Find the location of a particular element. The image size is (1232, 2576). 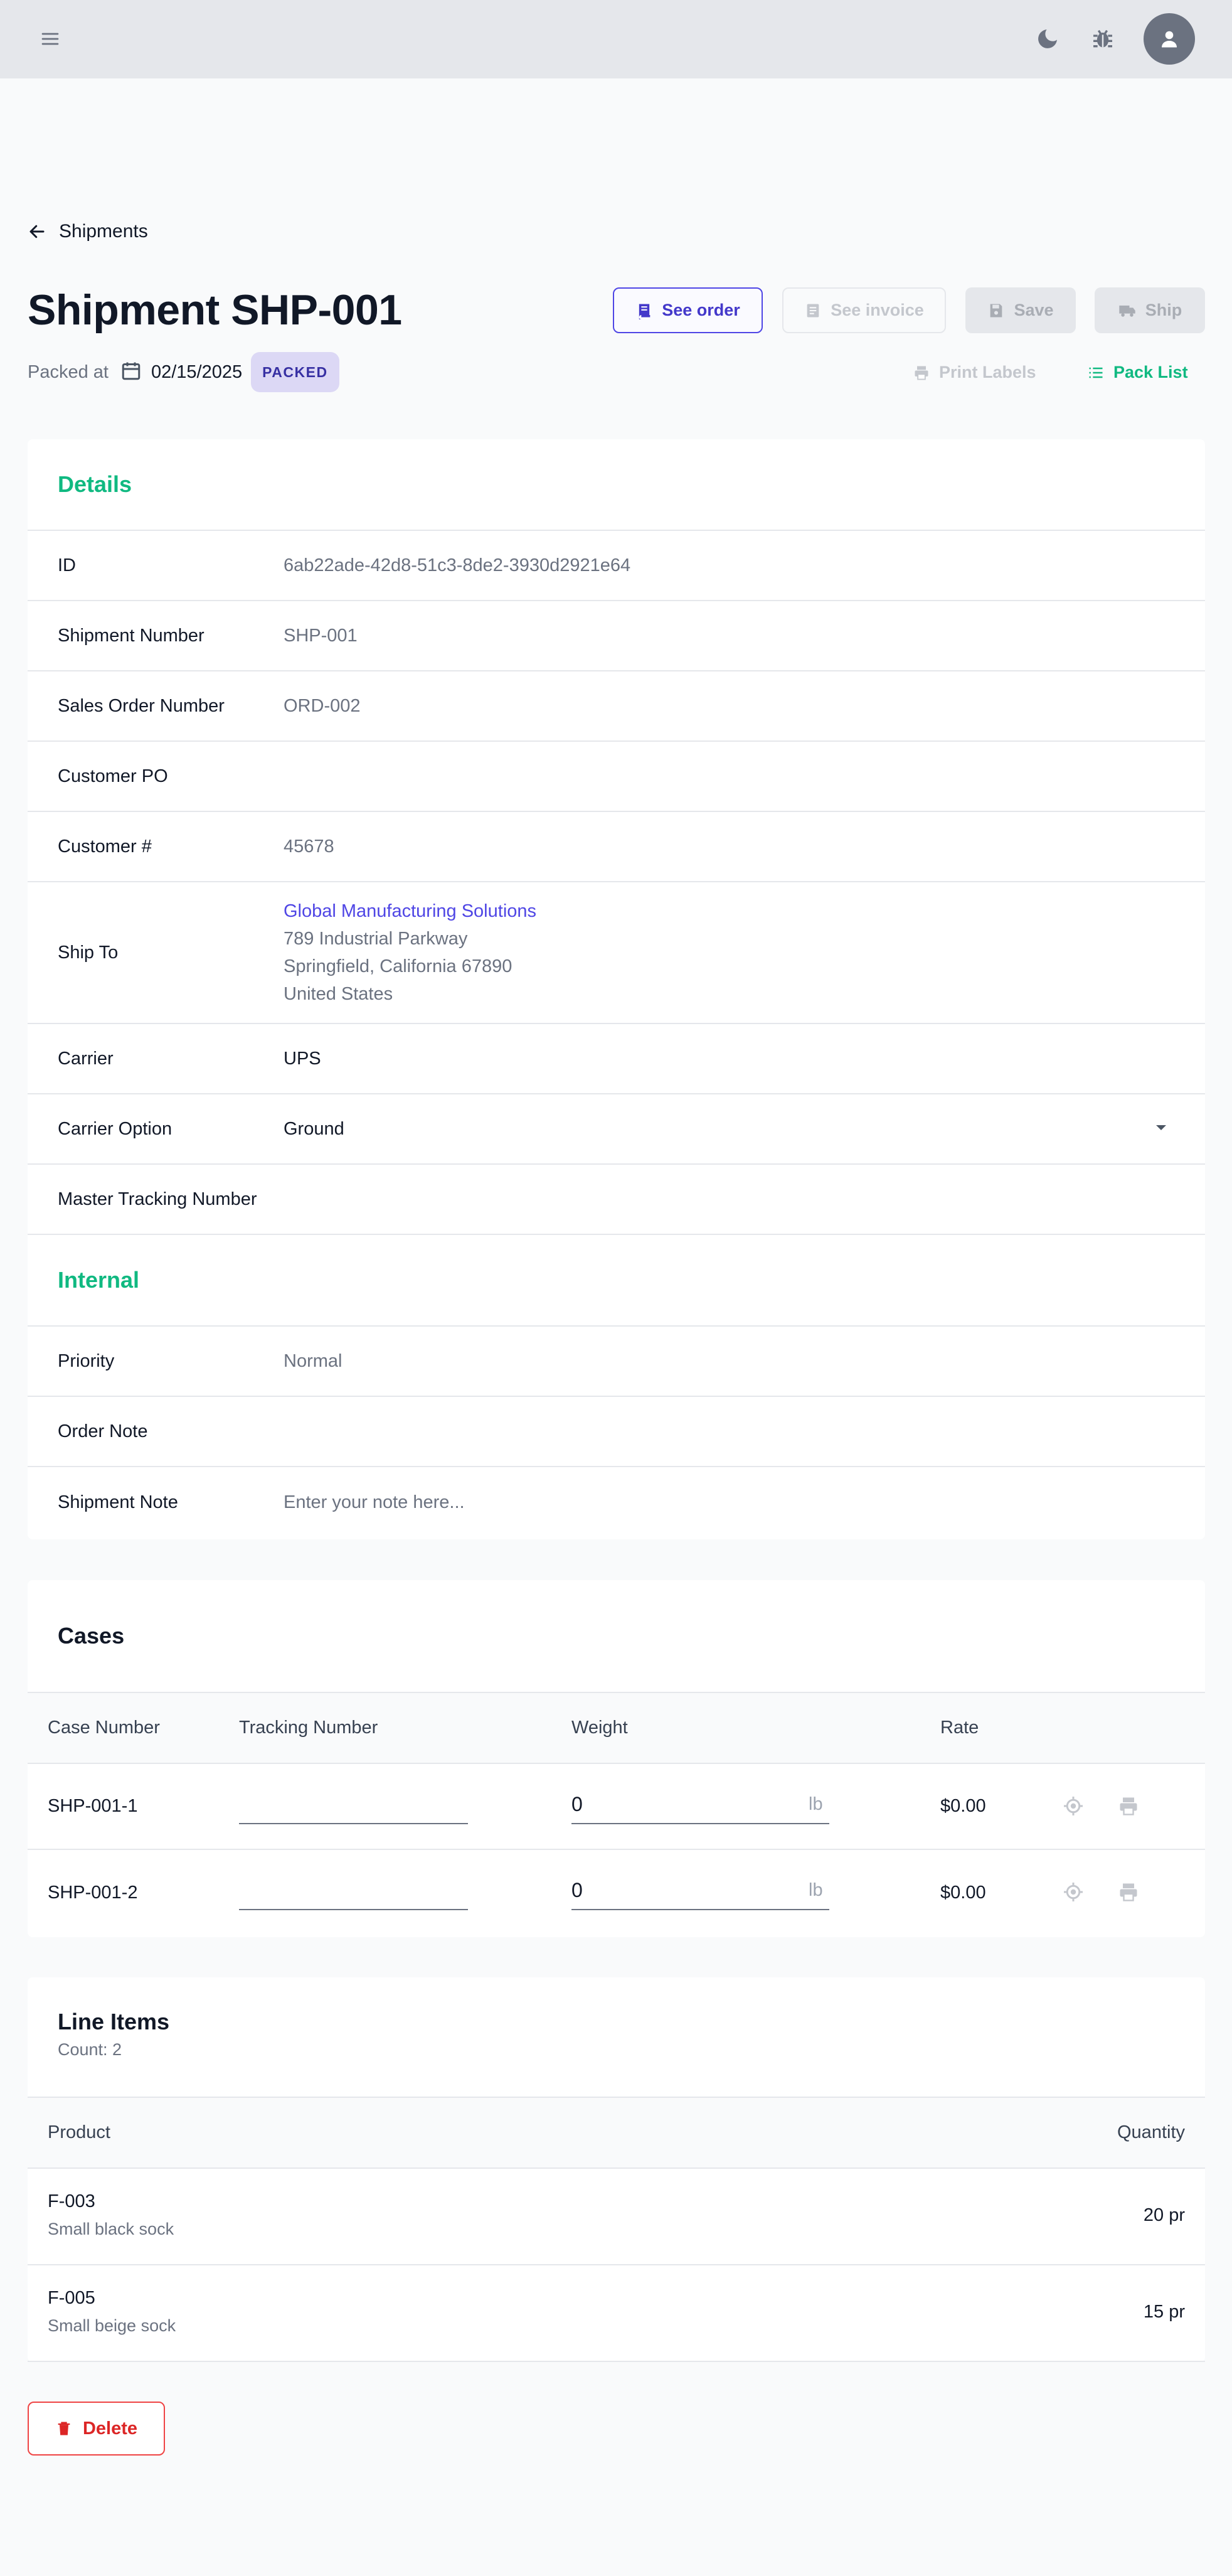

trash-icon is located at coordinates (64, 2428).